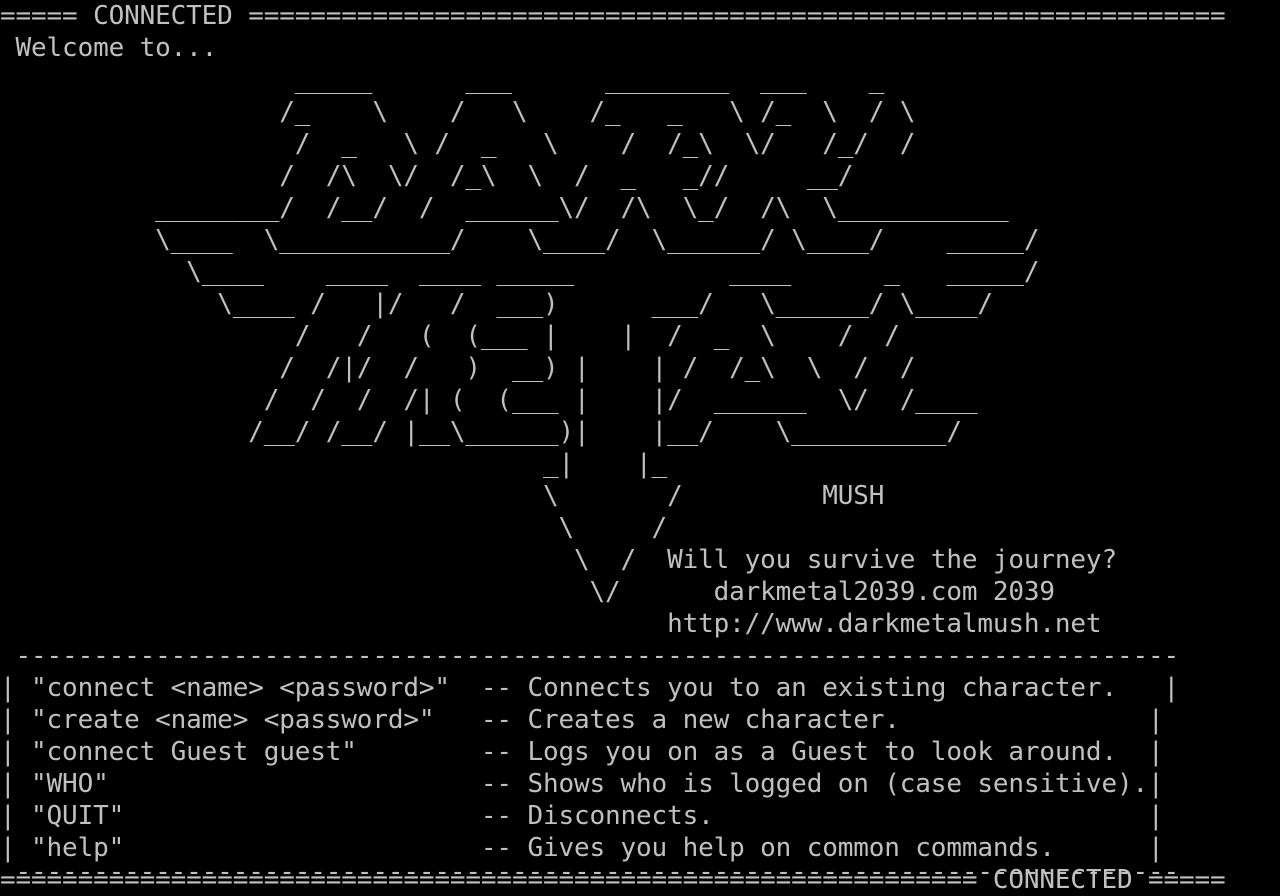  I want to click on ascii-logo-line: \____ / |/ / ___) ___/ \______/ \____/, so click(496, 304).